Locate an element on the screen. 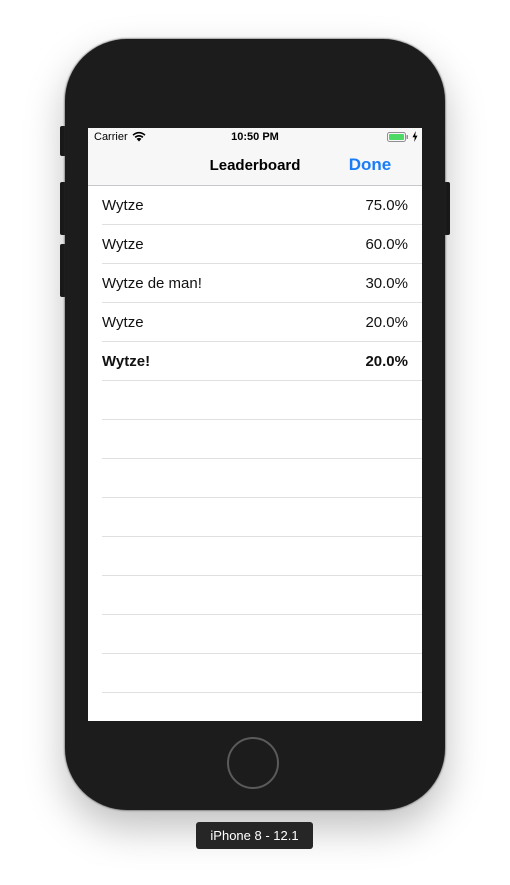 This screenshot has height=885, width=510. table-row: Wytze 75.0% is located at coordinates (255, 205).